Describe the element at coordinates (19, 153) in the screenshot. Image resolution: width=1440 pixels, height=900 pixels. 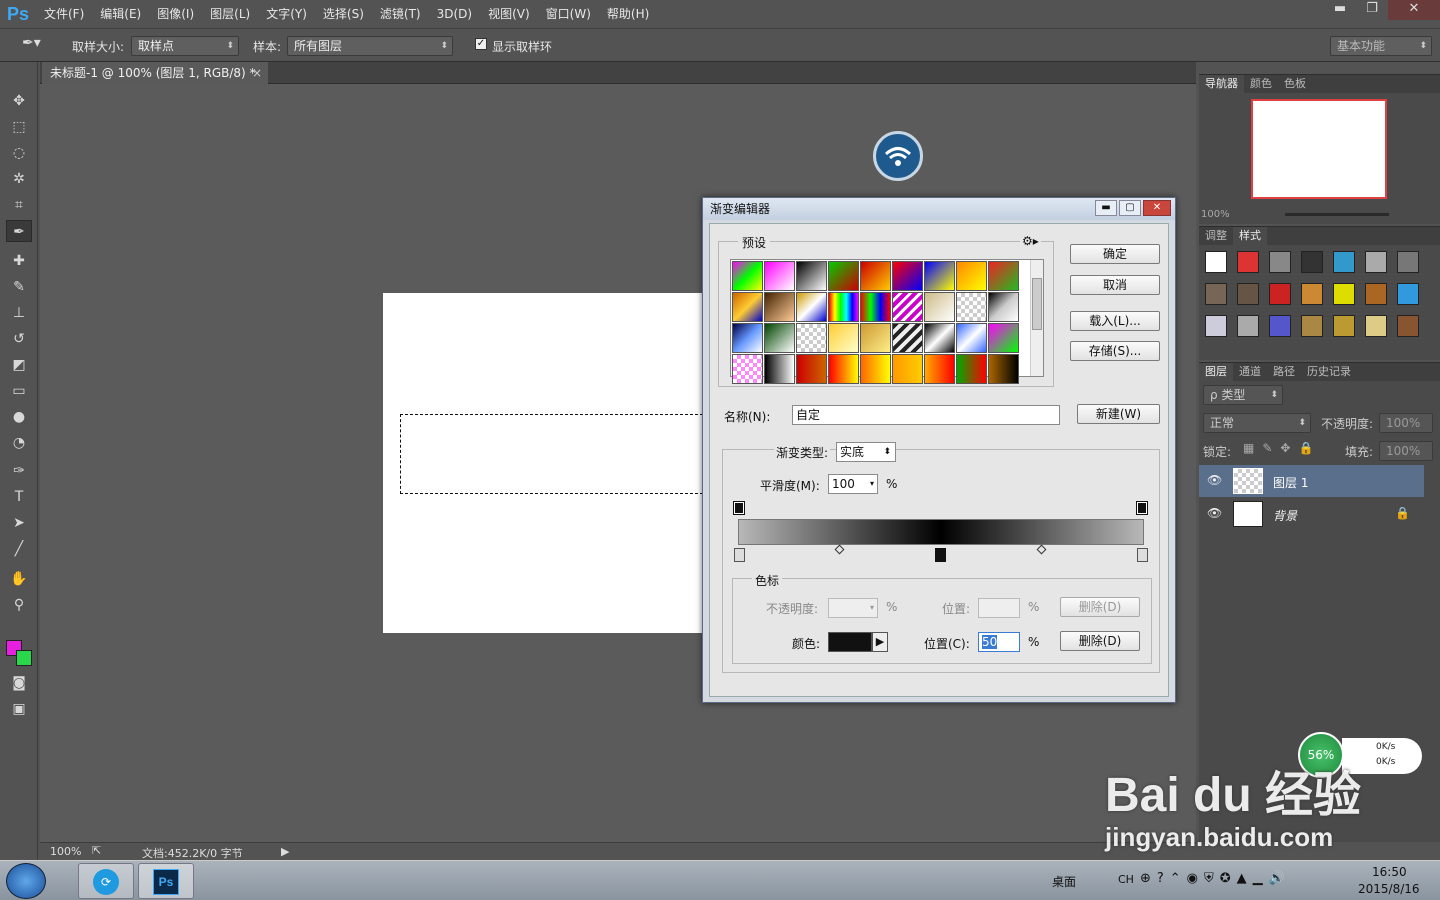
I see `lasso-tool-icon: ◌` at that location.